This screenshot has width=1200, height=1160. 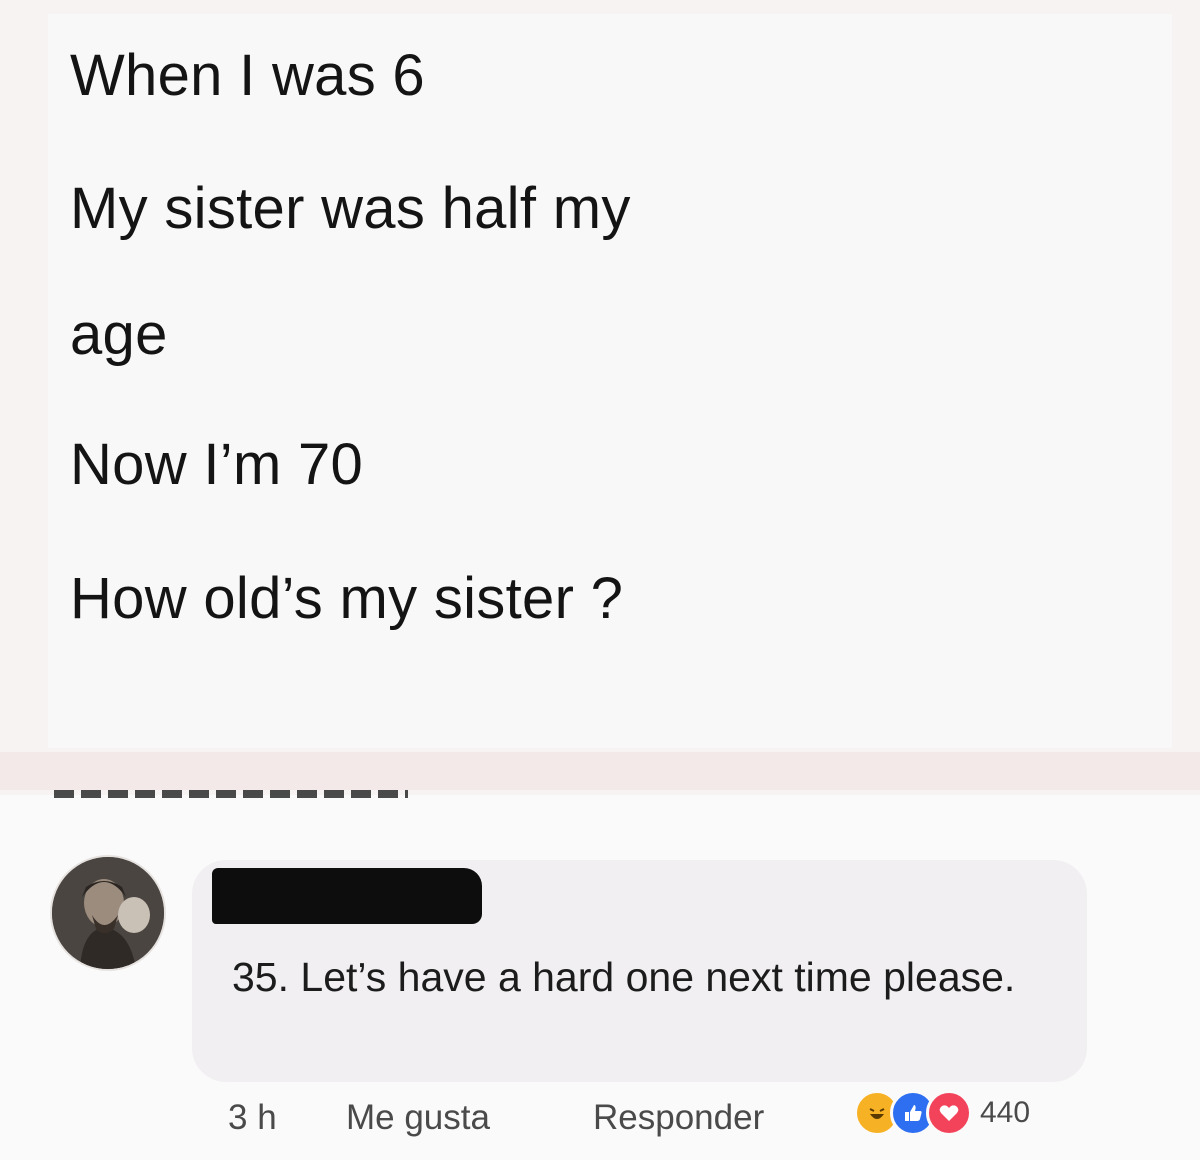 I want to click on reply-link: Responder, so click(x=678, y=1117).